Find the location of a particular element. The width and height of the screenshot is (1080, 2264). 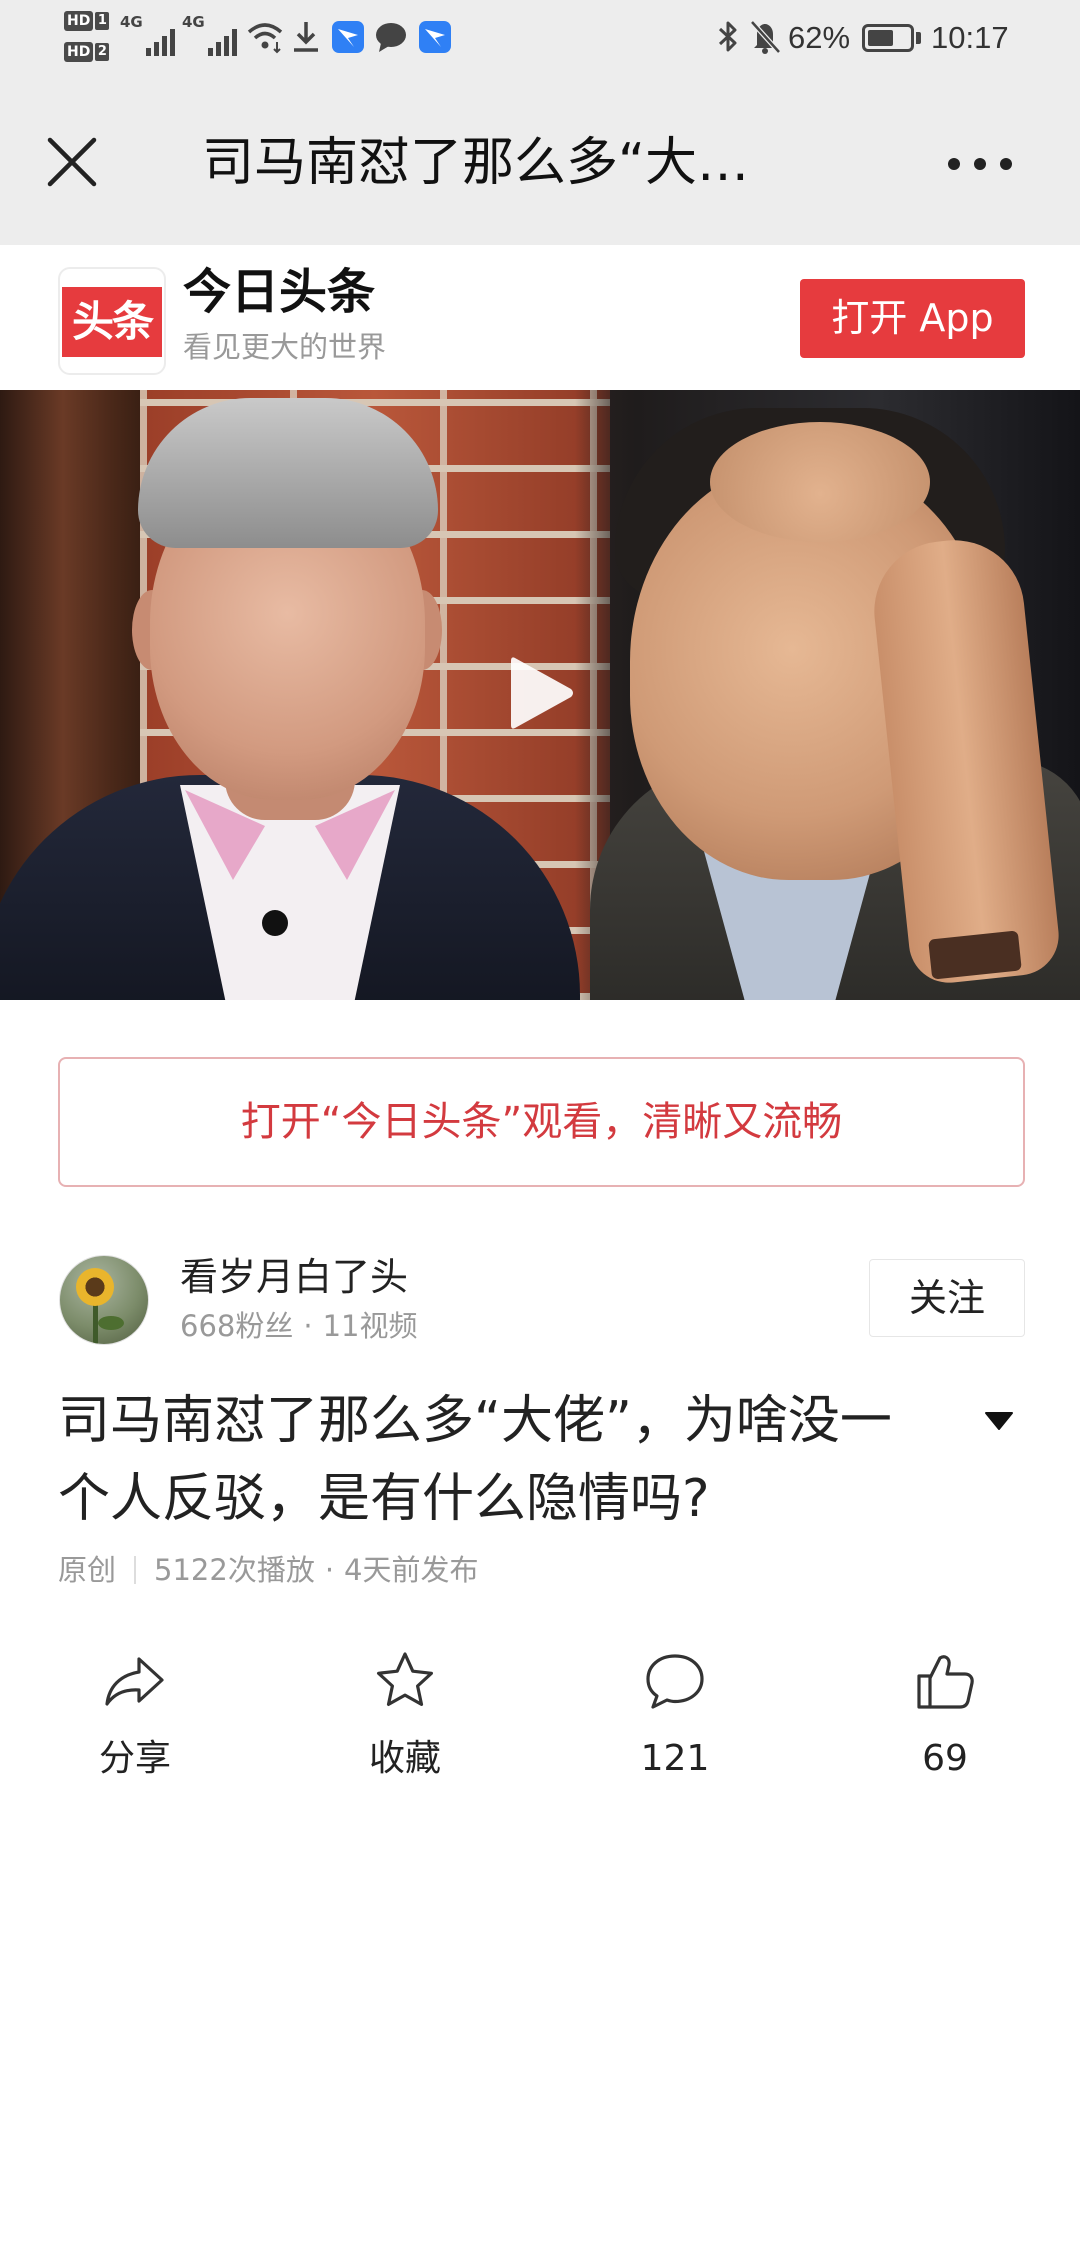

battery-icon is located at coordinates (888, 38).